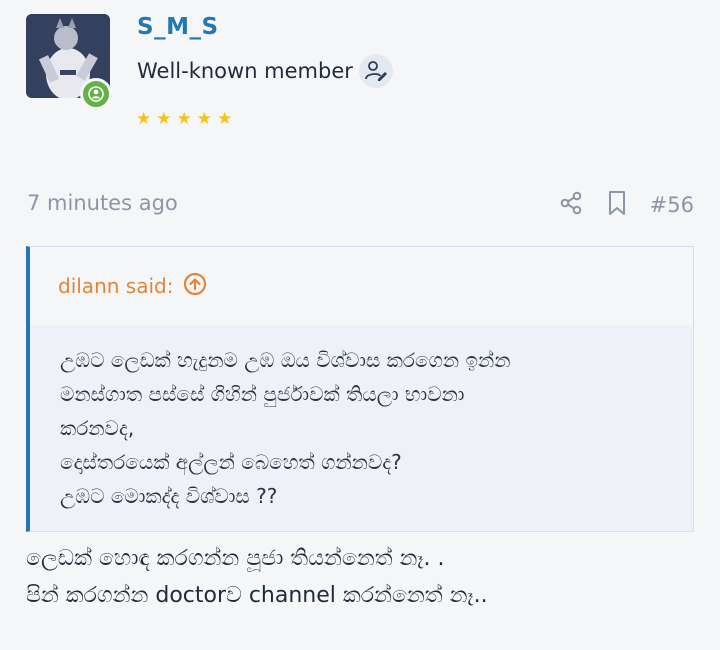  What do you see at coordinates (375, 71) in the screenshot?
I see `user-edit-icon` at bounding box center [375, 71].